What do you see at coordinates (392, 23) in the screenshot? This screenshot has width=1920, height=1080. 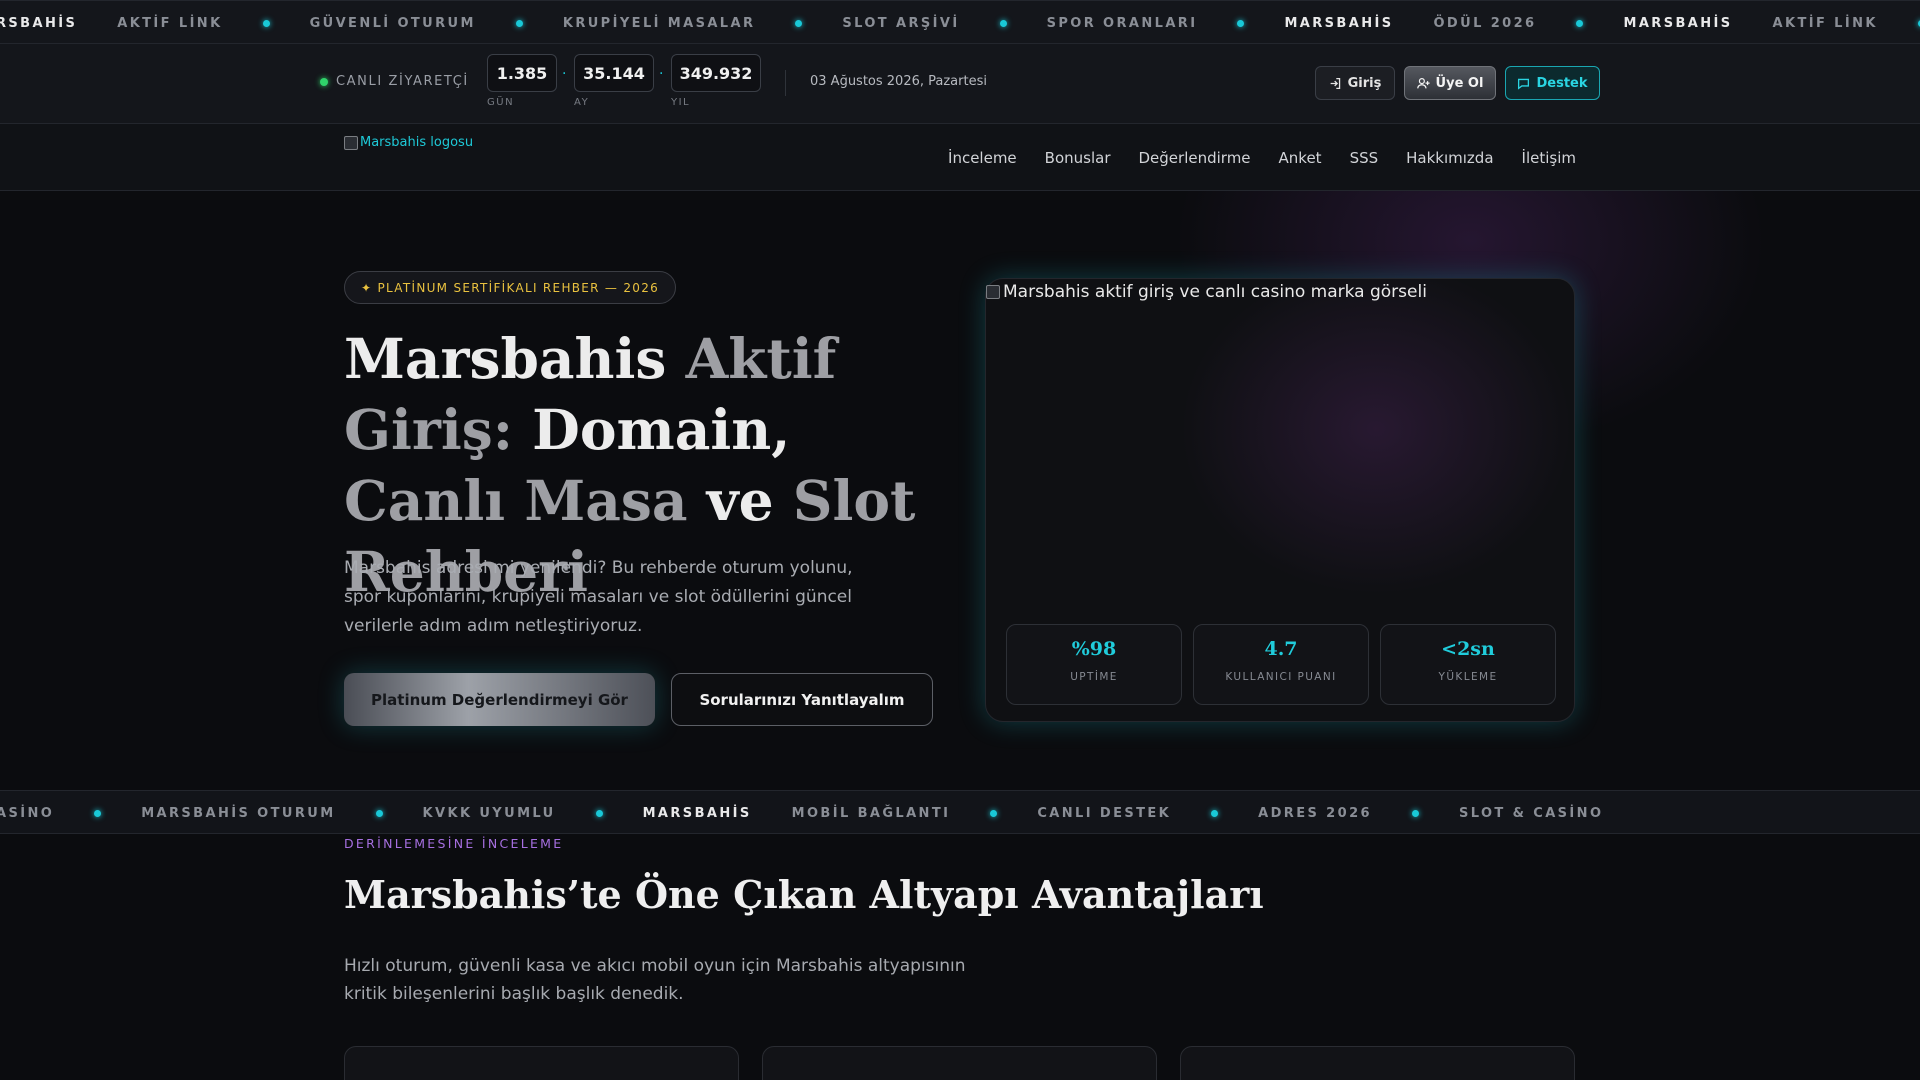 I see `ticker-item: GÜVENLİ OTURUM` at bounding box center [392, 23].